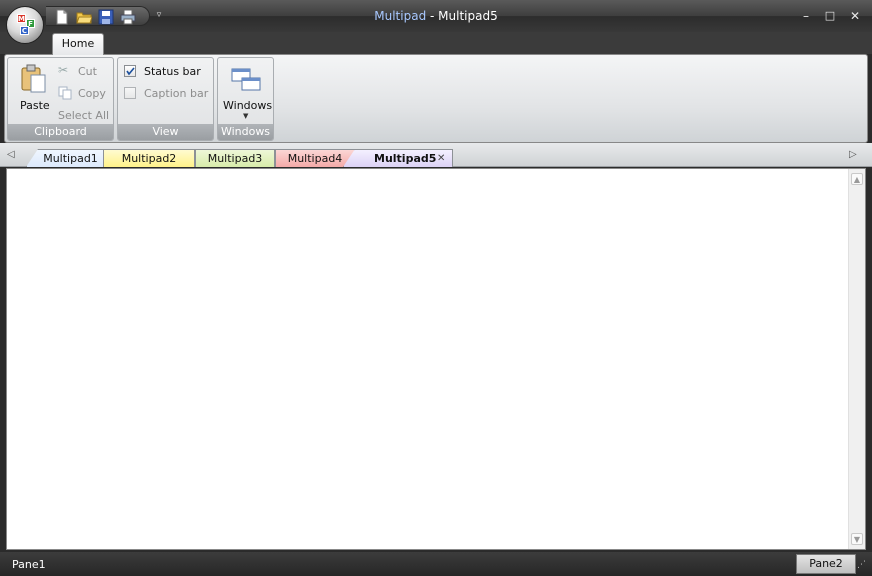  What do you see at coordinates (468, 16) in the screenshot?
I see `title-doc-name: Multipad5` at bounding box center [468, 16].